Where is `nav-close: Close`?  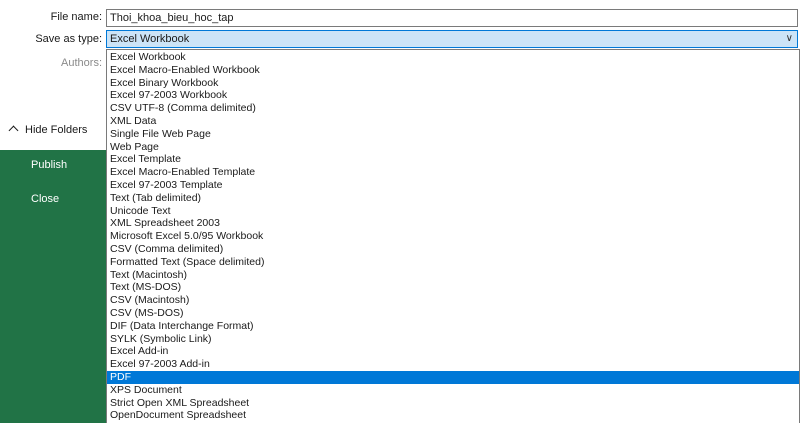
nav-close: Close is located at coordinates (45, 199).